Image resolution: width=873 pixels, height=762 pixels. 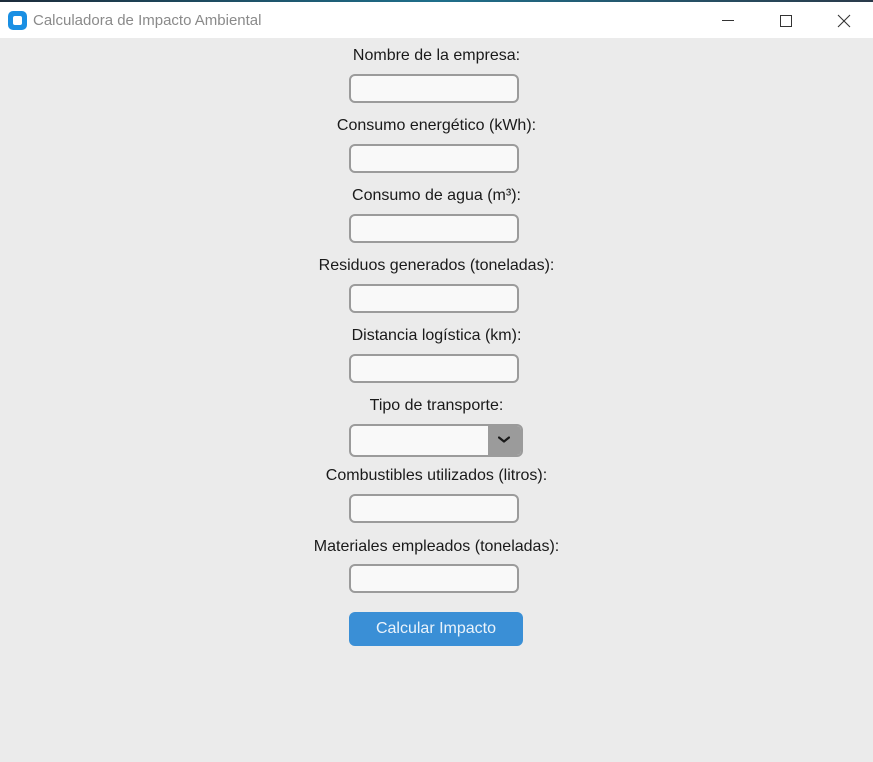 What do you see at coordinates (436, 546) in the screenshot?
I see `materials-used-label: Materiales empleados (toneladas):` at bounding box center [436, 546].